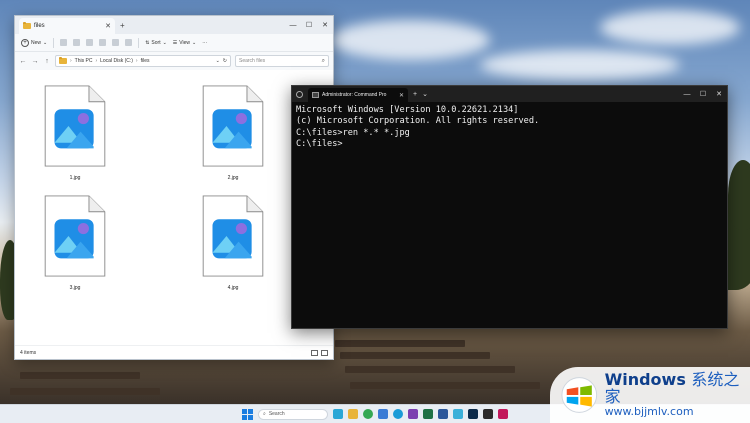 The height and width of the screenshot is (423, 750). What do you see at coordinates (324, 352) in the screenshot?
I see `tiles-view-icon` at bounding box center [324, 352].